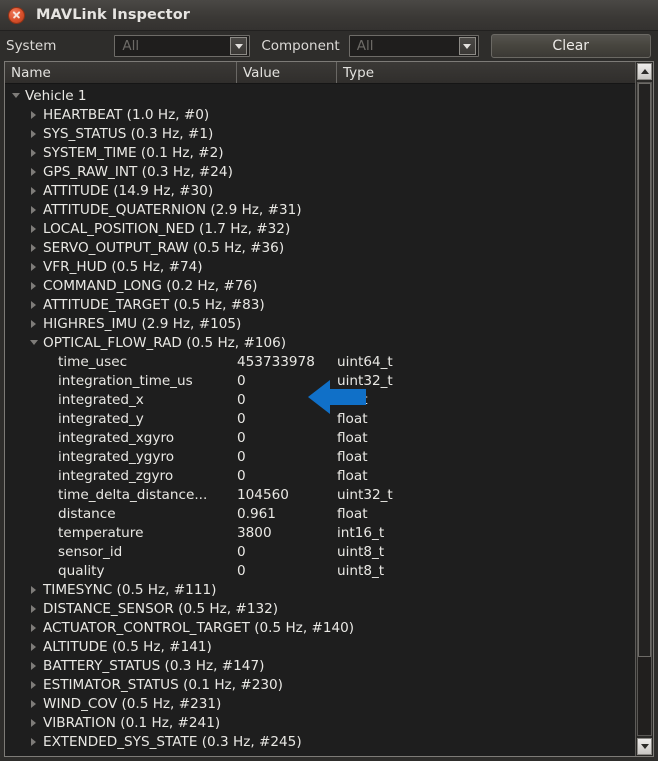  Describe the element at coordinates (320, 342) in the screenshot. I see `tree-item-message: OPTICAL_FLOW_RAD (0.5 Hz, #106)` at that location.